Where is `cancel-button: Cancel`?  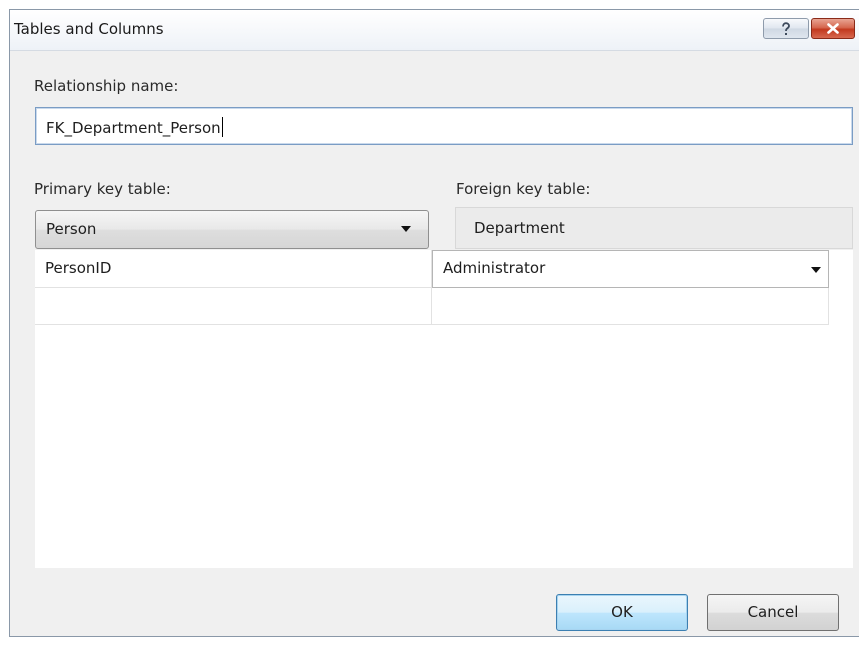 cancel-button: Cancel is located at coordinates (773, 612).